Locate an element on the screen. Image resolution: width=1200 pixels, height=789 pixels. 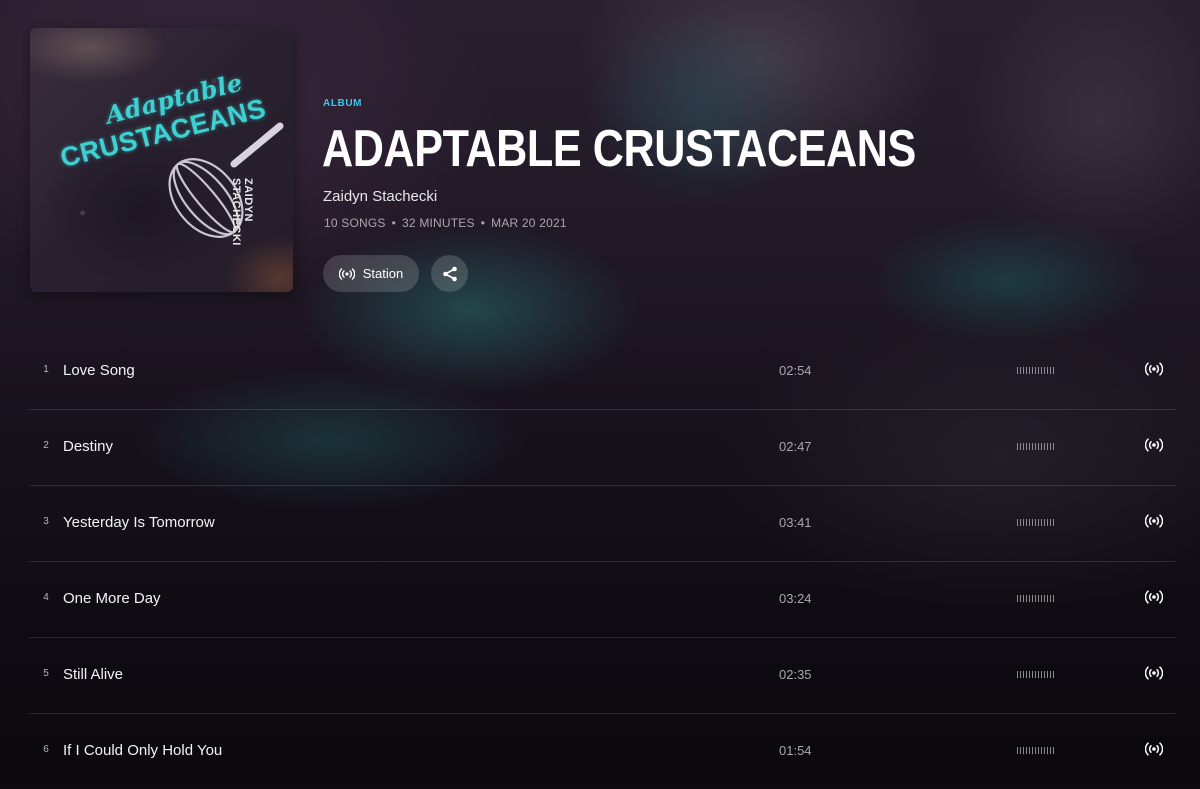
album-duration: 32 MINUTES is located at coordinates (438, 223).